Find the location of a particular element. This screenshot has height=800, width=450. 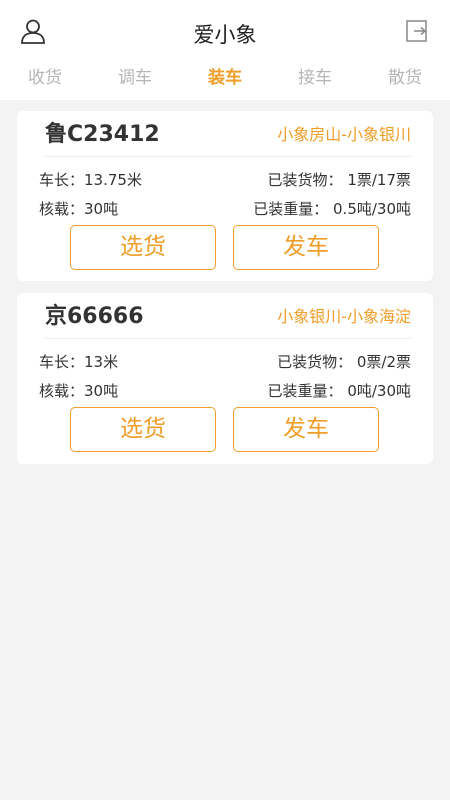

tab-loading: 装车 is located at coordinates (225, 78).